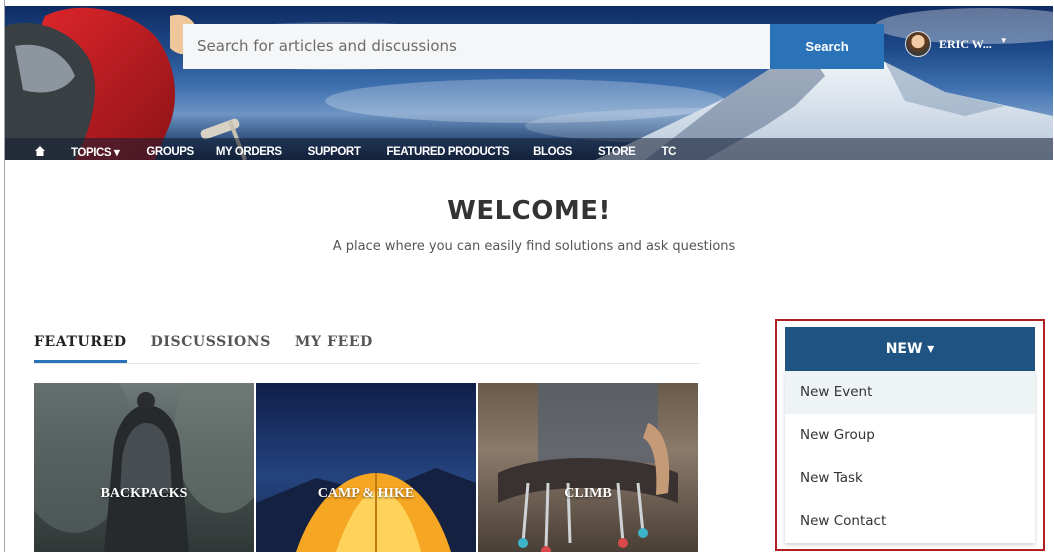  Describe the element at coordinates (447, 152) in the screenshot. I see `nav-featured-products: FEATURED PRODUCTS` at that location.